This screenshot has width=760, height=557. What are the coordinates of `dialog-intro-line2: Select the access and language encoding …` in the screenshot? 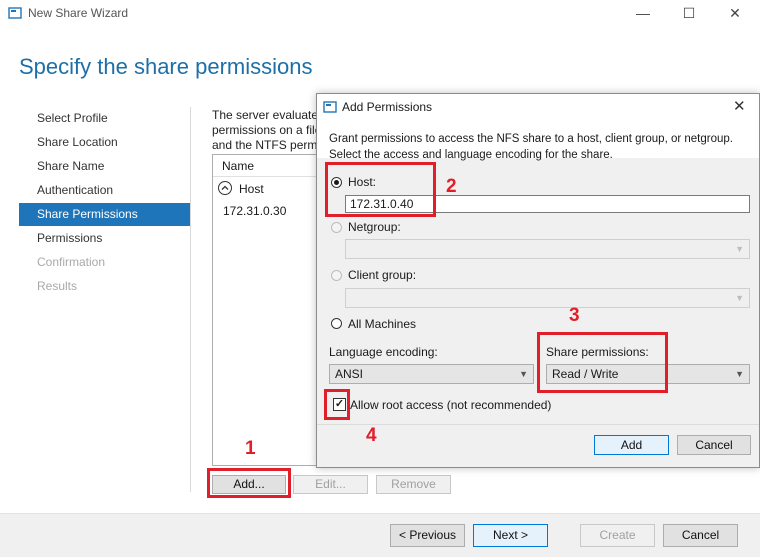 It's located at (471, 155).